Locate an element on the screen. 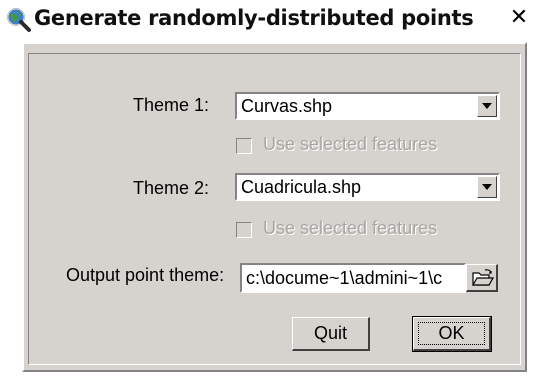 The height and width of the screenshot is (387, 536). open-folder-icon is located at coordinates (483, 277).